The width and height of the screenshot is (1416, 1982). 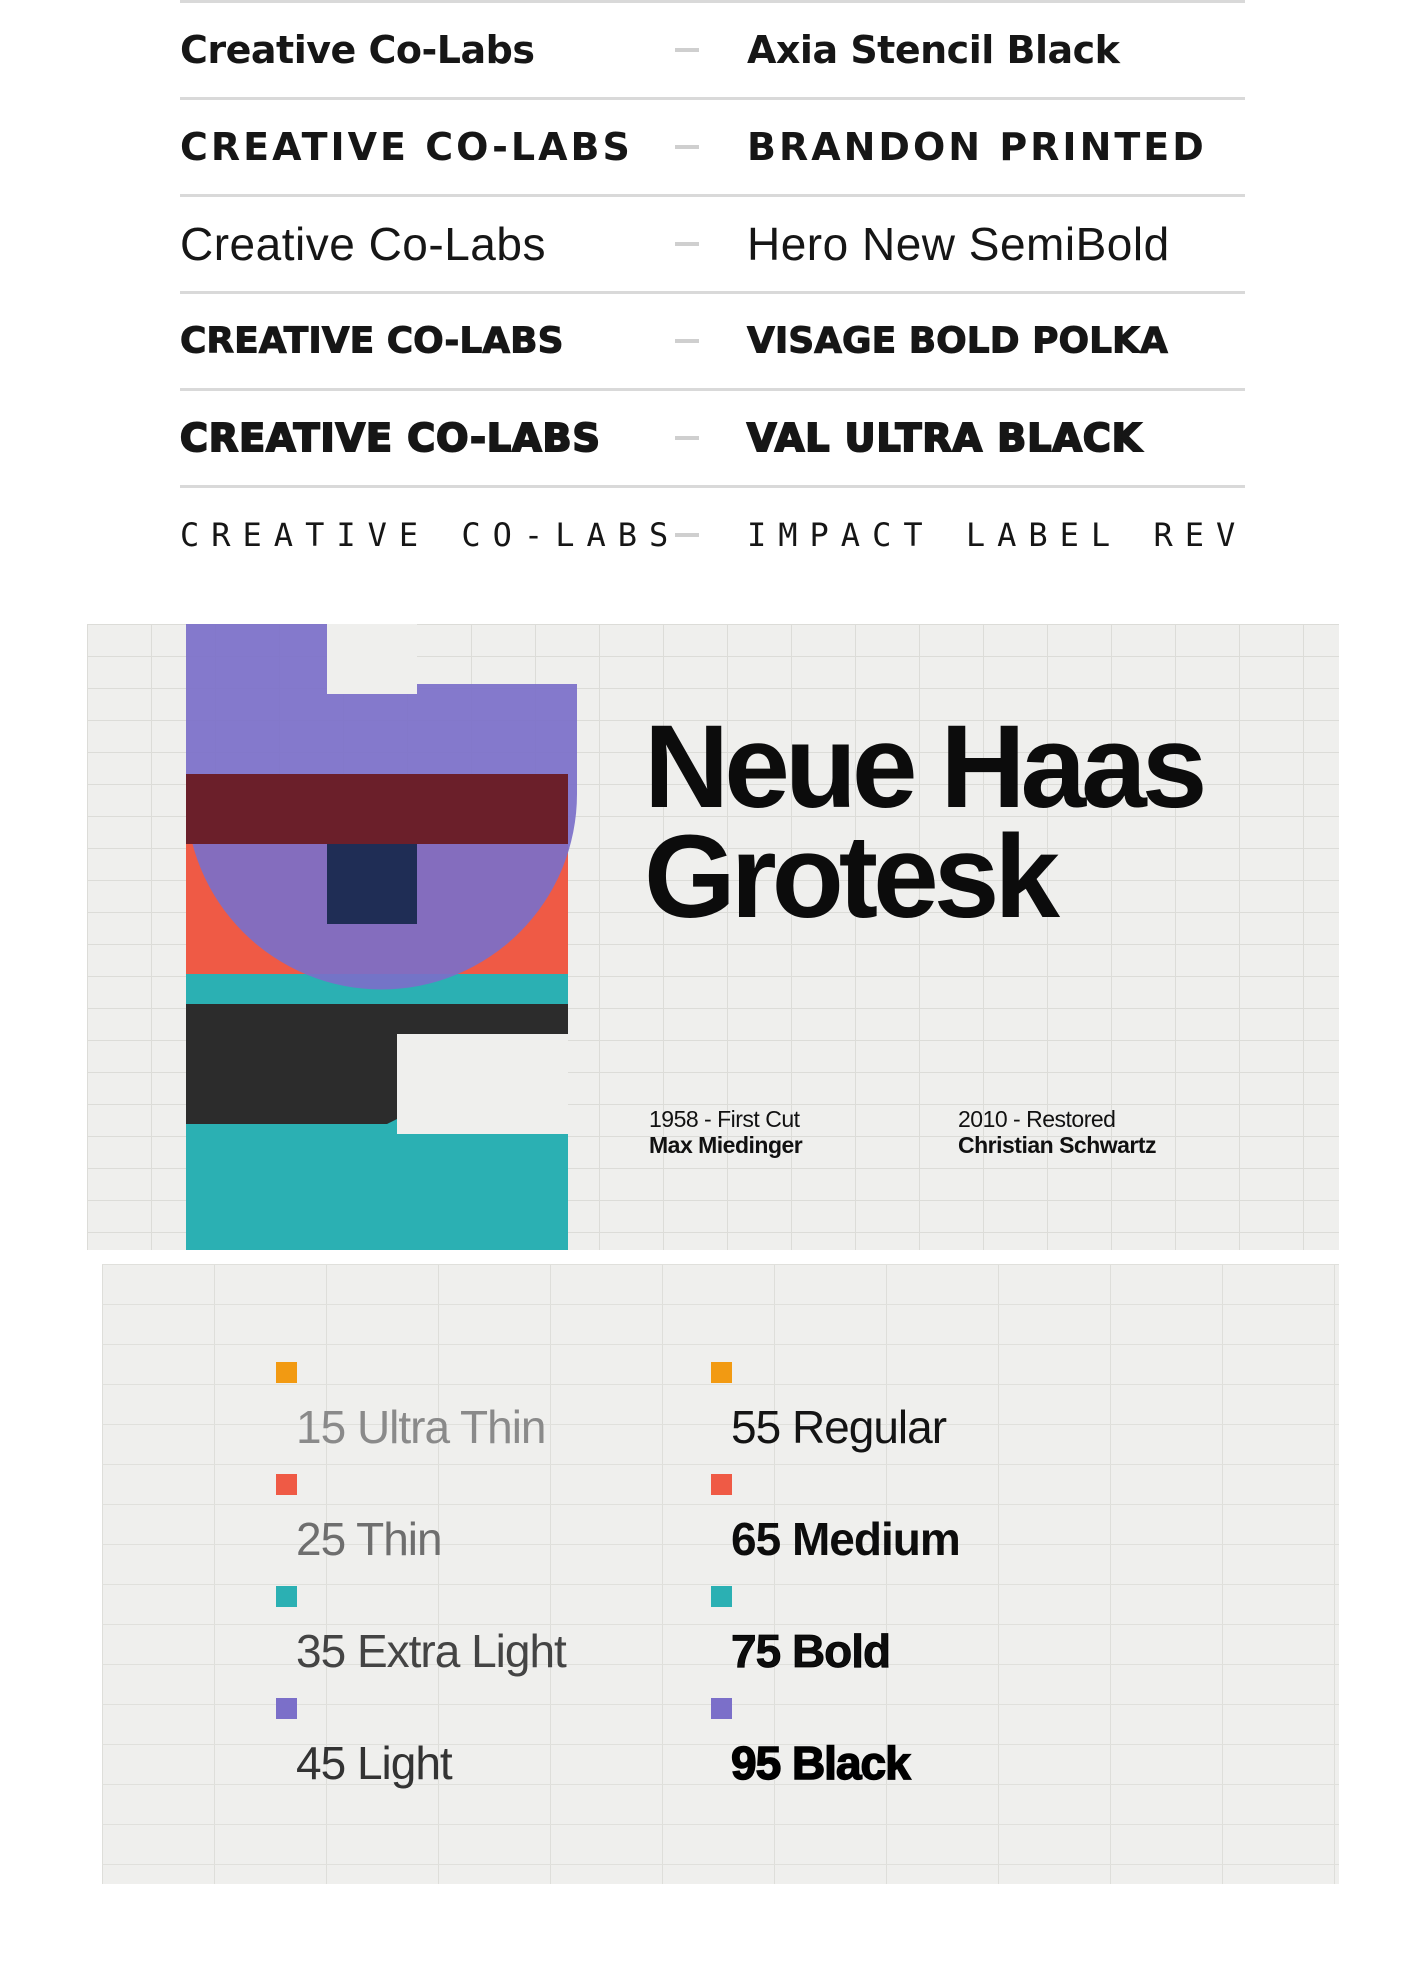 What do you see at coordinates (372, 884) in the screenshot?
I see `monogram-overlap-core` at bounding box center [372, 884].